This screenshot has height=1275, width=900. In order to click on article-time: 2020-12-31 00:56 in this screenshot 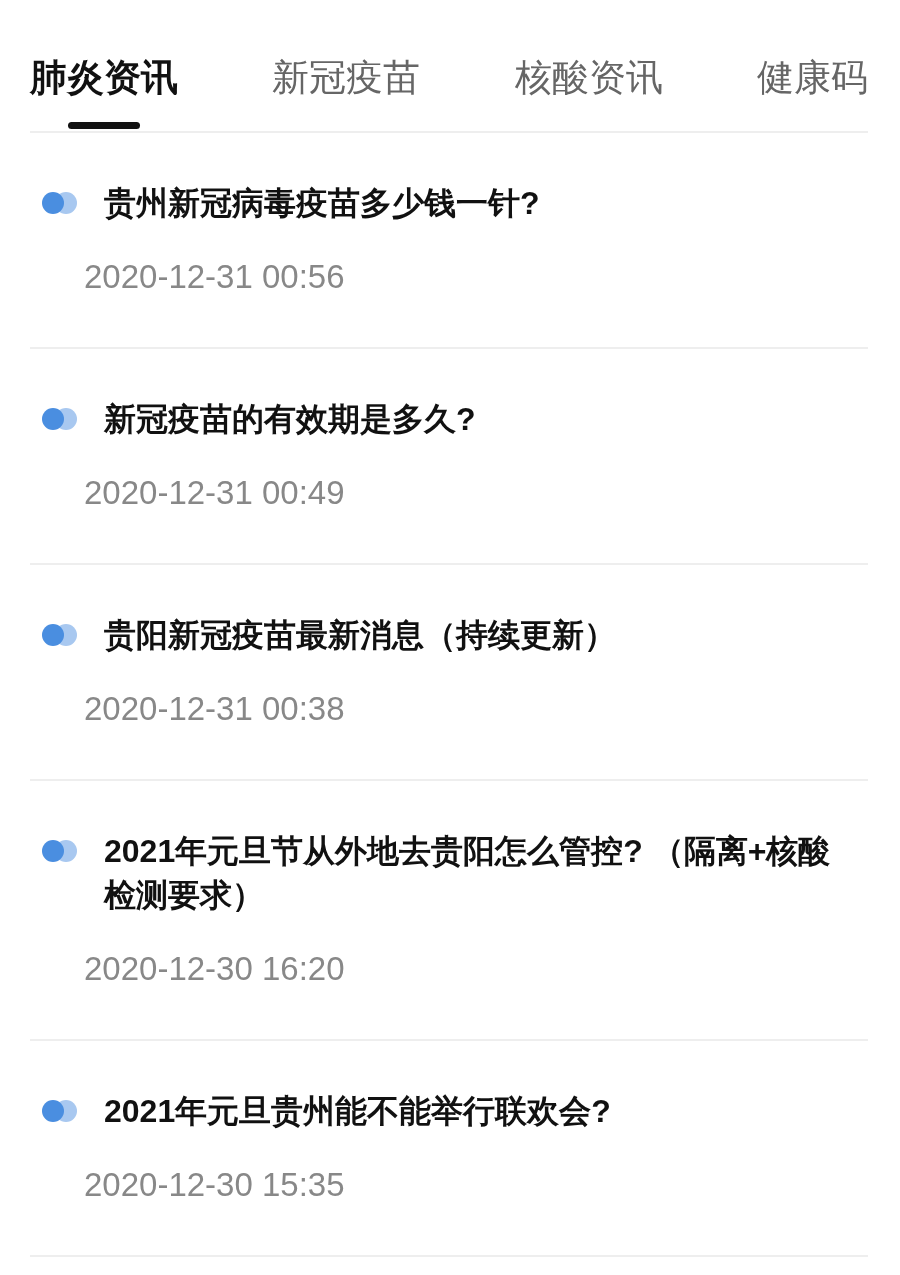, I will do `click(215, 277)`.